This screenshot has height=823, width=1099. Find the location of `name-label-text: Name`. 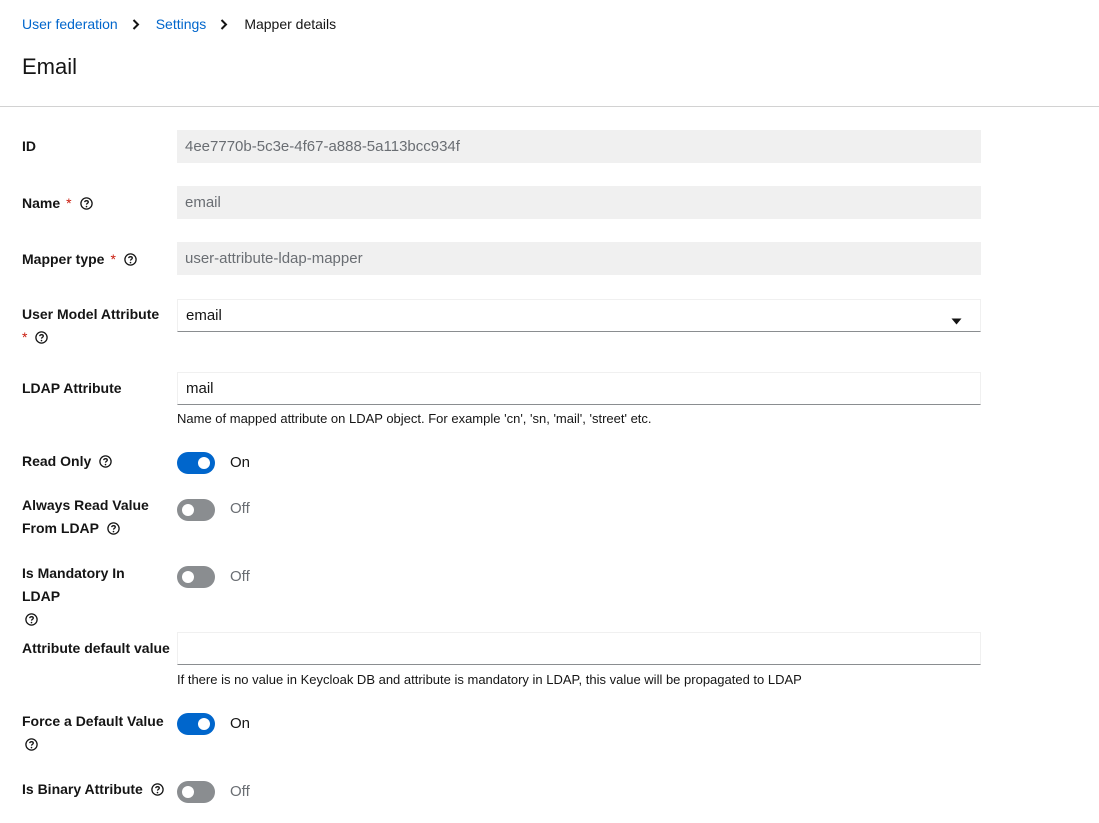

name-label-text: Name is located at coordinates (41, 203).